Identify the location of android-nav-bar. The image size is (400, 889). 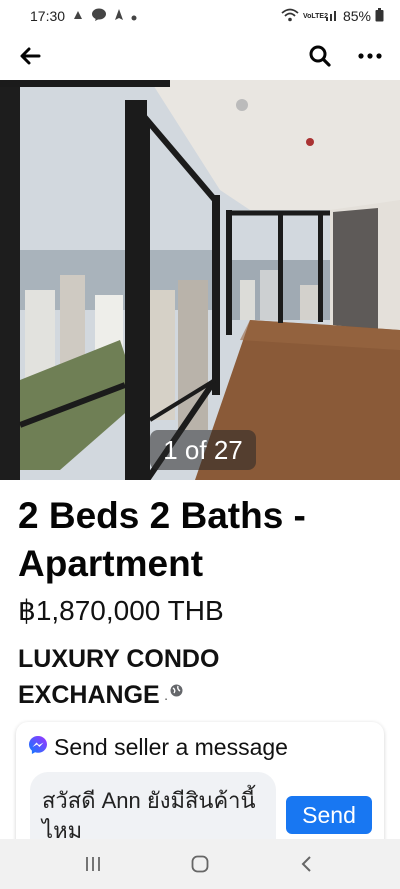
(200, 864).